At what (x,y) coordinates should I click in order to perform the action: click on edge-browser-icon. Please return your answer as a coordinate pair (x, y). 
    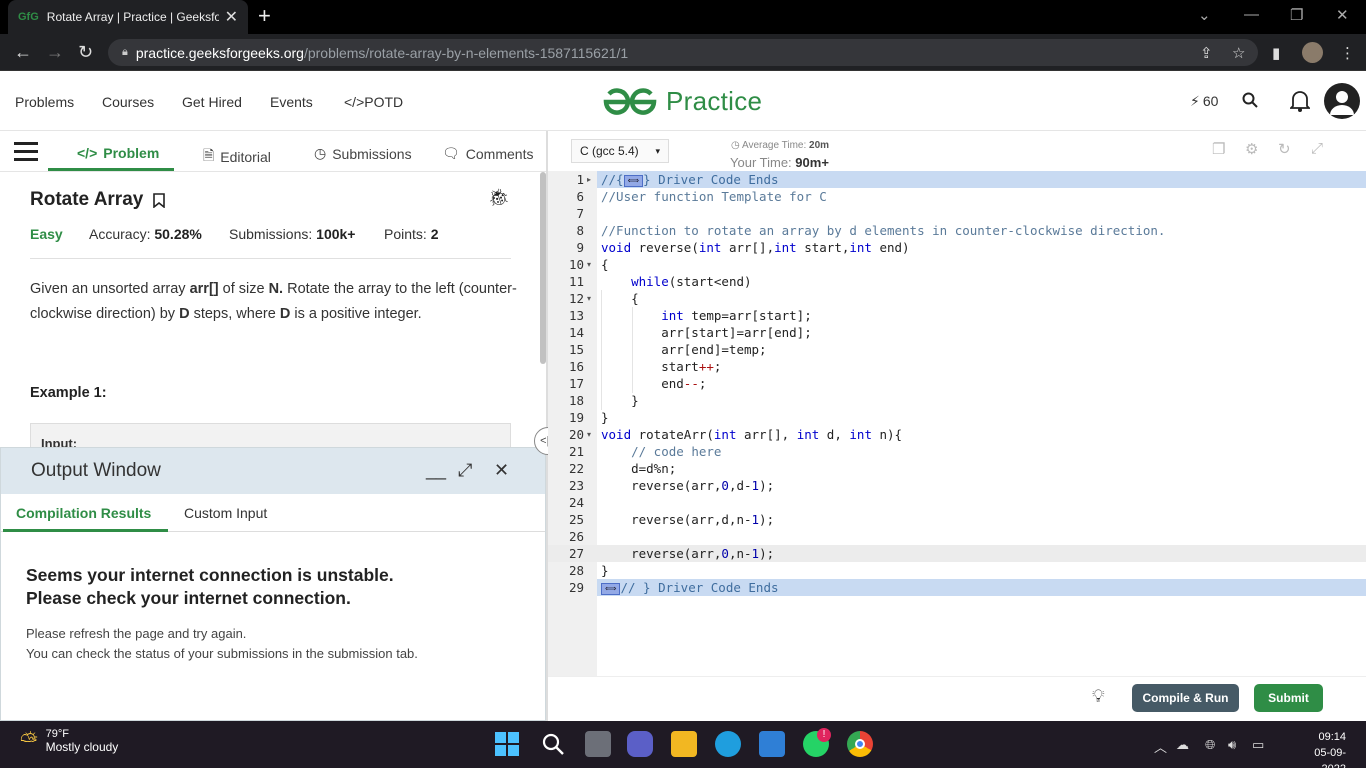
    Looking at the image, I should click on (728, 744).